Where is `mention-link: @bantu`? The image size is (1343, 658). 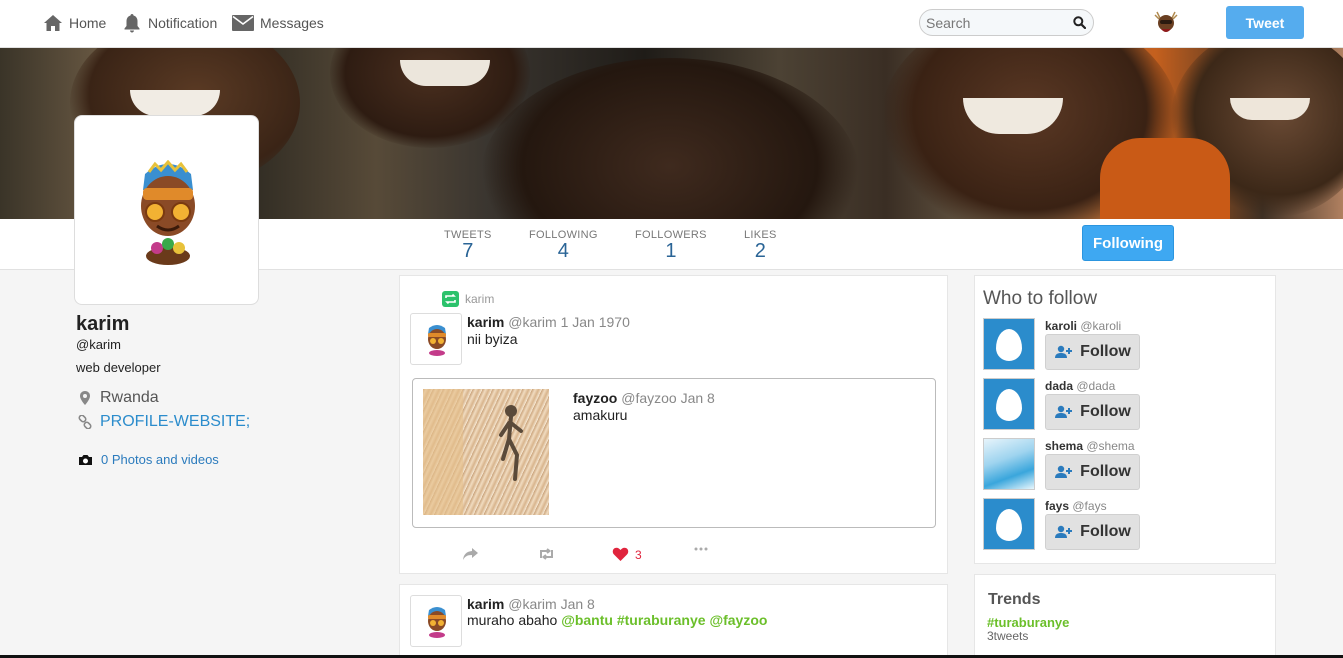 mention-link: @bantu is located at coordinates (587, 620).